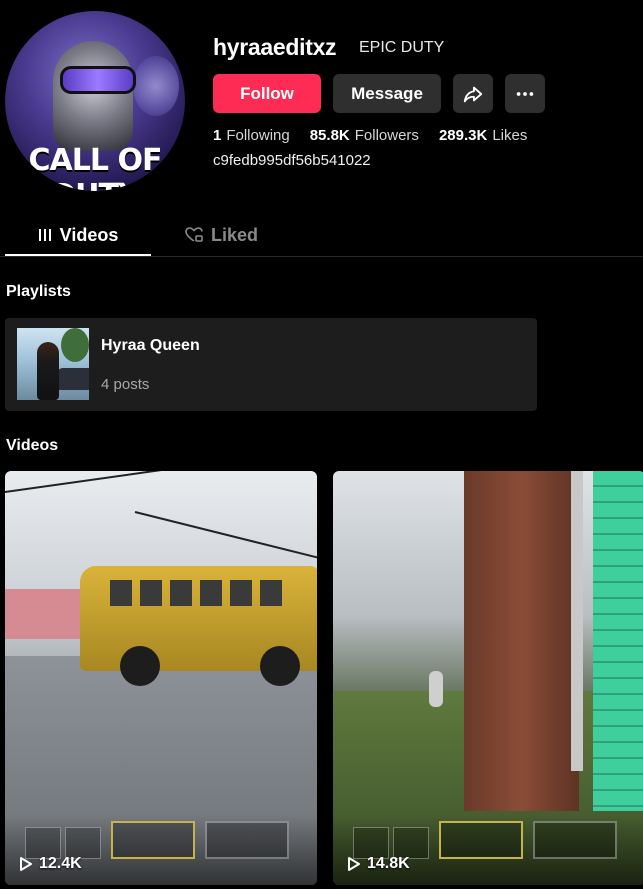 This screenshot has width=643, height=889. What do you see at coordinates (194, 234) in the screenshot?
I see `heart-lock-icon` at bounding box center [194, 234].